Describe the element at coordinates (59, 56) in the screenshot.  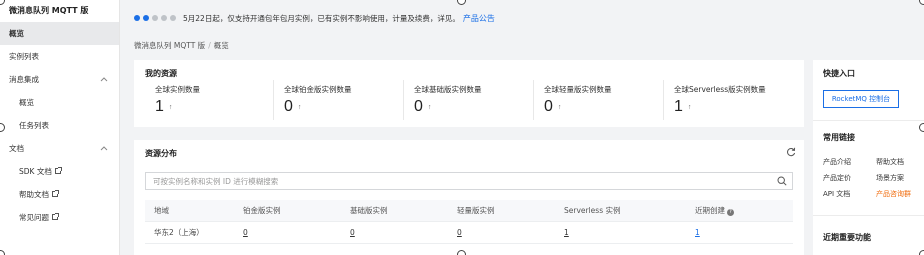
I see `sidebar-item-instances: 实例列表` at that location.